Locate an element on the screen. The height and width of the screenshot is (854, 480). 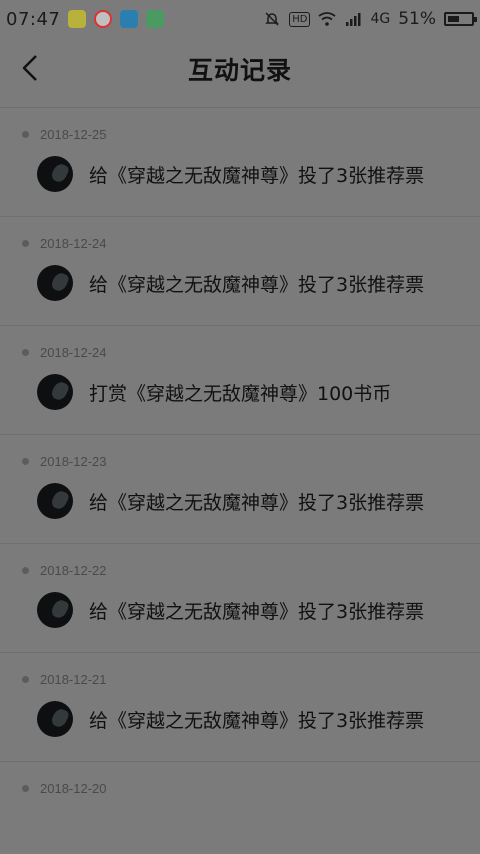
record-date: 2018-12-22 is located at coordinates (73, 570).